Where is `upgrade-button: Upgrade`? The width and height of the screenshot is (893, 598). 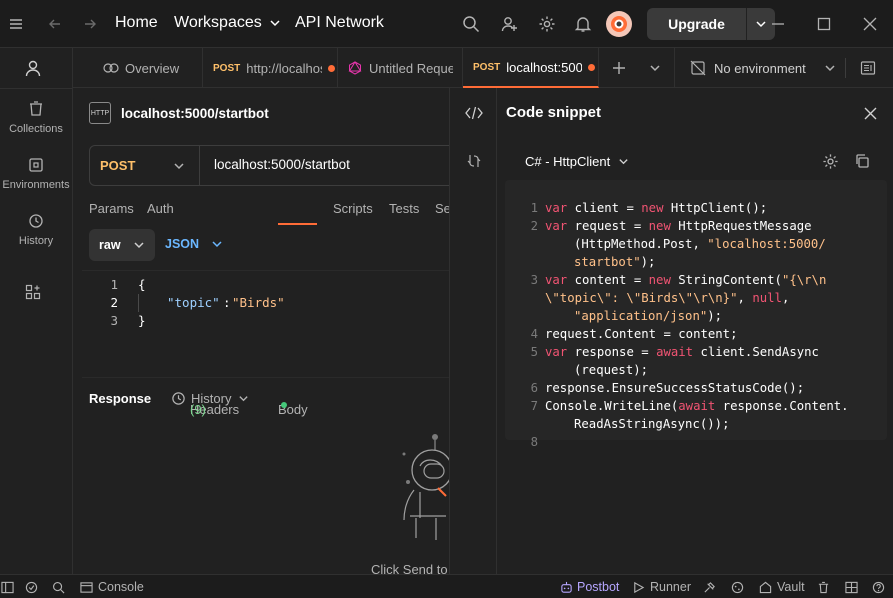 upgrade-button: Upgrade is located at coordinates (711, 24).